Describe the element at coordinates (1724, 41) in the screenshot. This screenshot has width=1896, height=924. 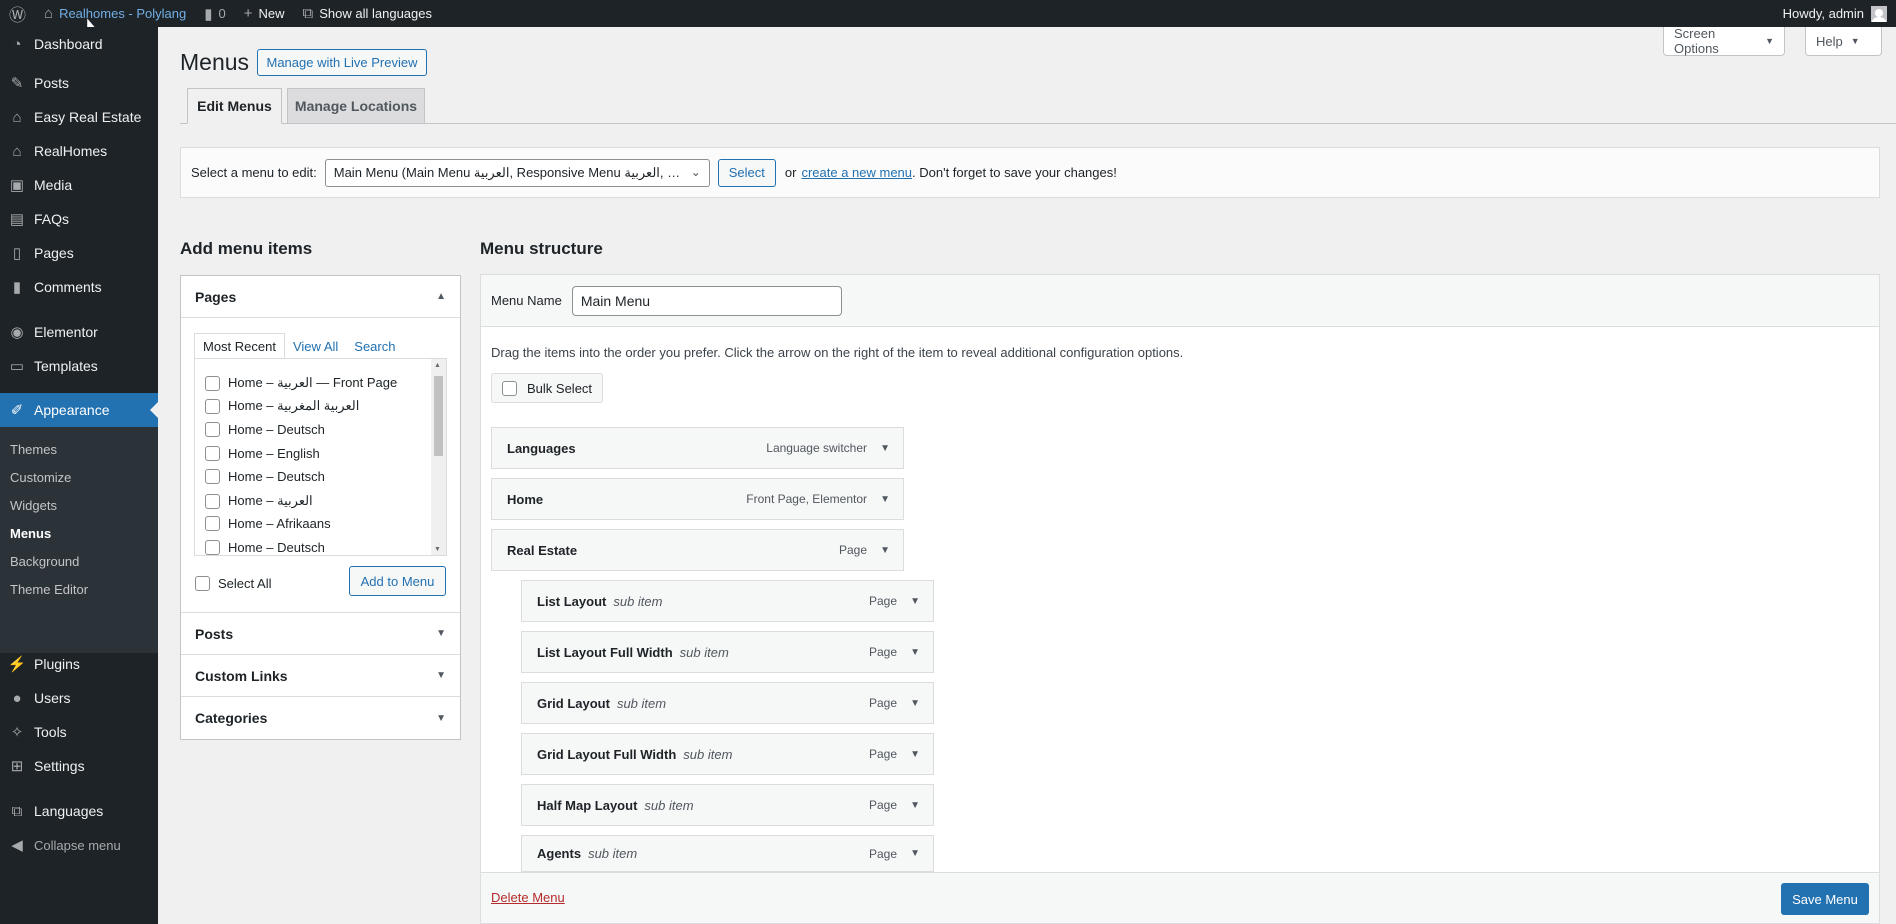
I see `screen-options-button: Screen Options ▼` at that location.